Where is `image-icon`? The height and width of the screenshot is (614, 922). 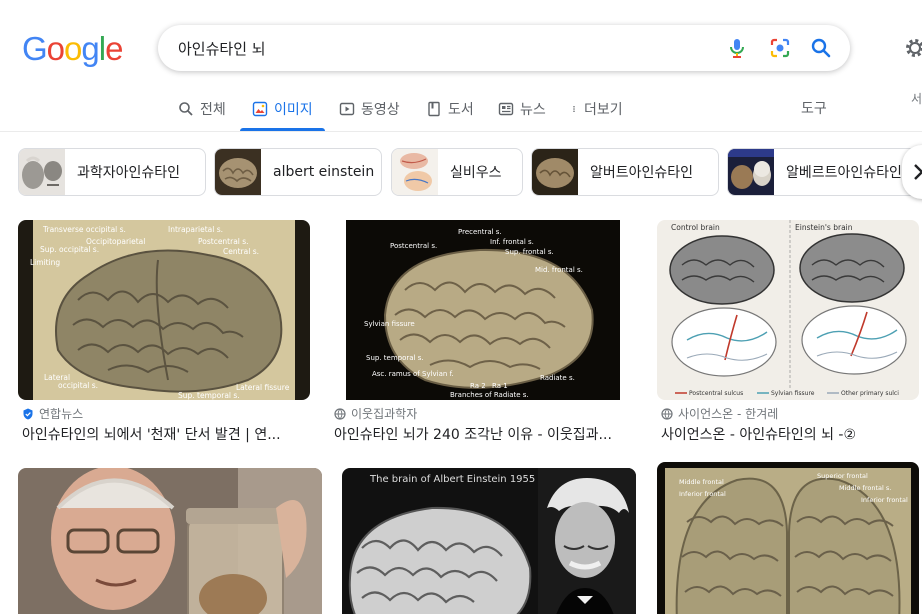 image-icon is located at coordinates (260, 108).